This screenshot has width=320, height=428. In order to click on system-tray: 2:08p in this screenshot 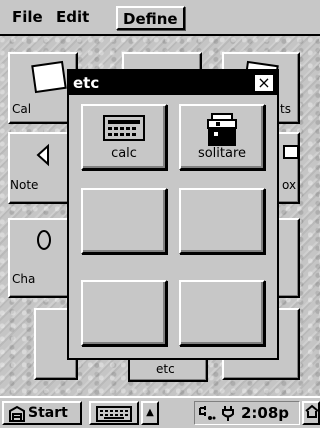, I will do `click(247, 413)`.